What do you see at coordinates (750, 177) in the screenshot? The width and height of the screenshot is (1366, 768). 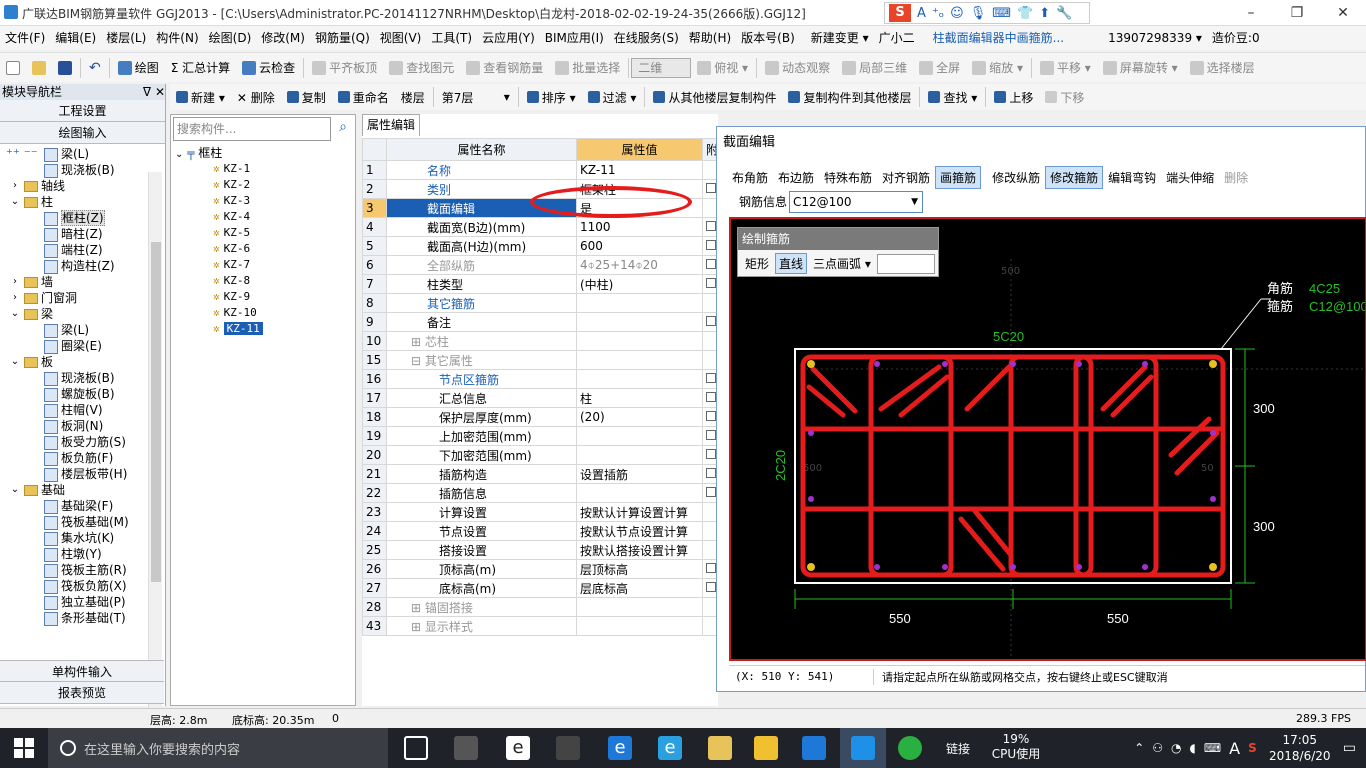 I see `section-tool-button: 布角筋` at bounding box center [750, 177].